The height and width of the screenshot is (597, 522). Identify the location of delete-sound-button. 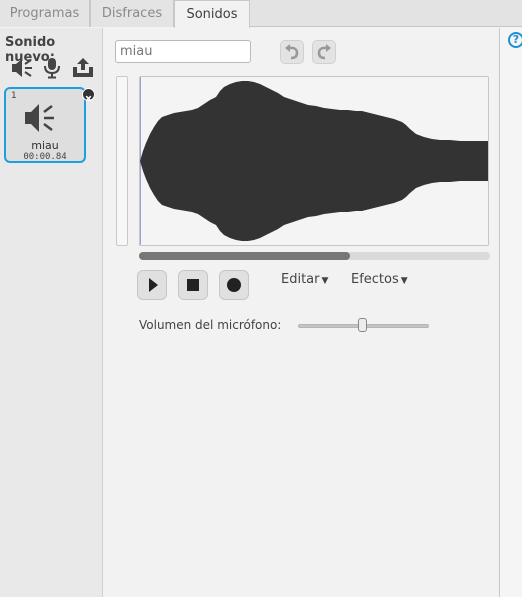
(88, 95).